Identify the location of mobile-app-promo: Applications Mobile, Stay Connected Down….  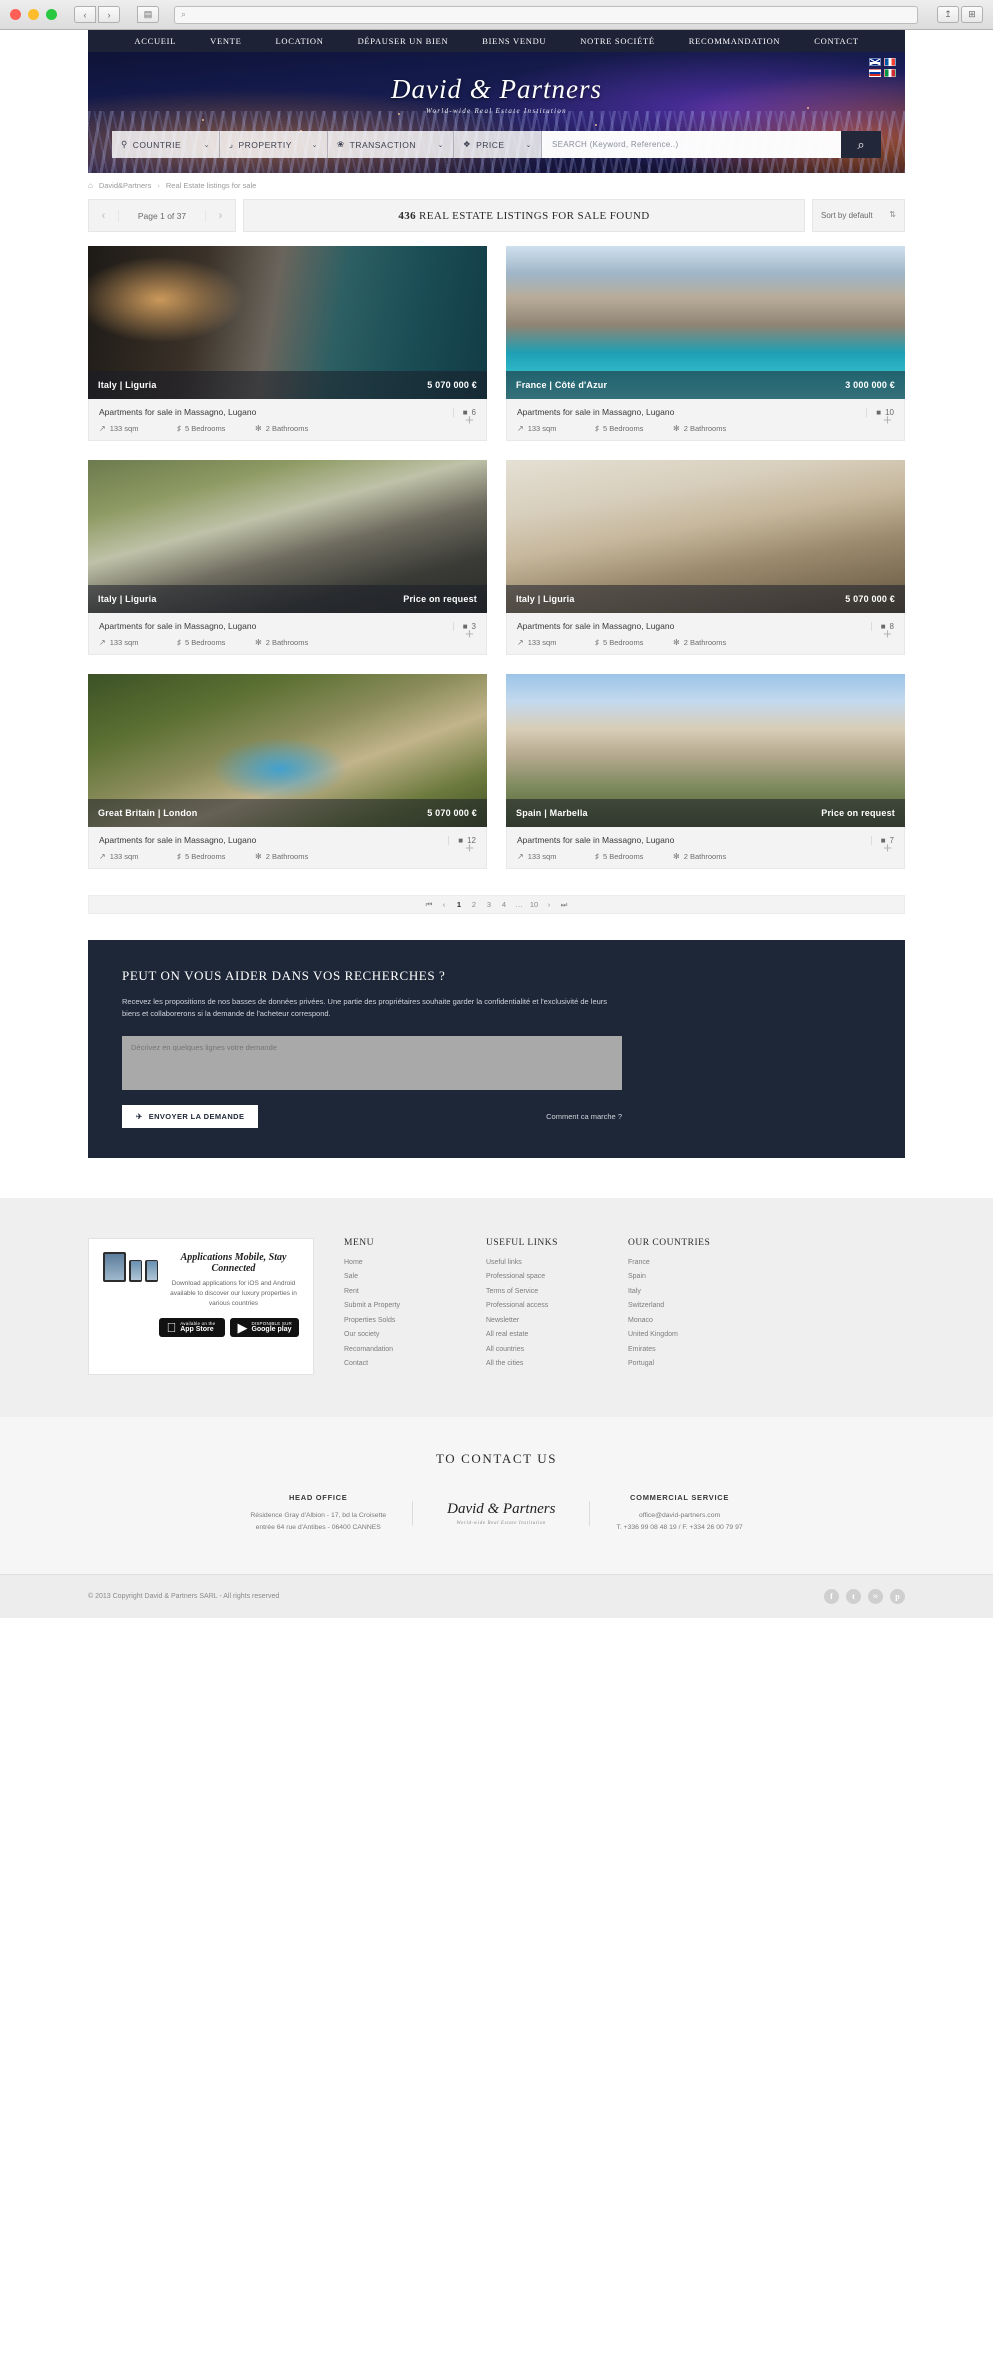
(201, 1306).